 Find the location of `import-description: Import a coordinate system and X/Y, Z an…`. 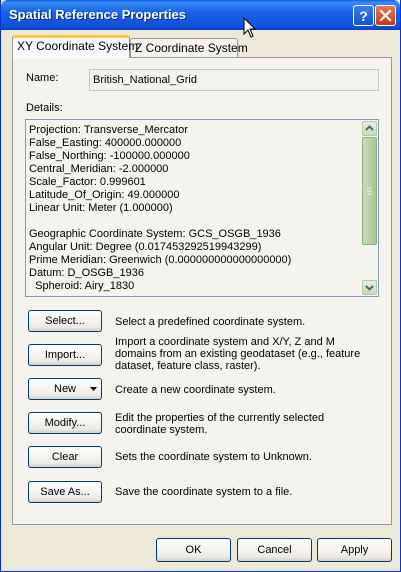

import-description: Import a coordinate system and X/Y, Z an… is located at coordinates (238, 354).